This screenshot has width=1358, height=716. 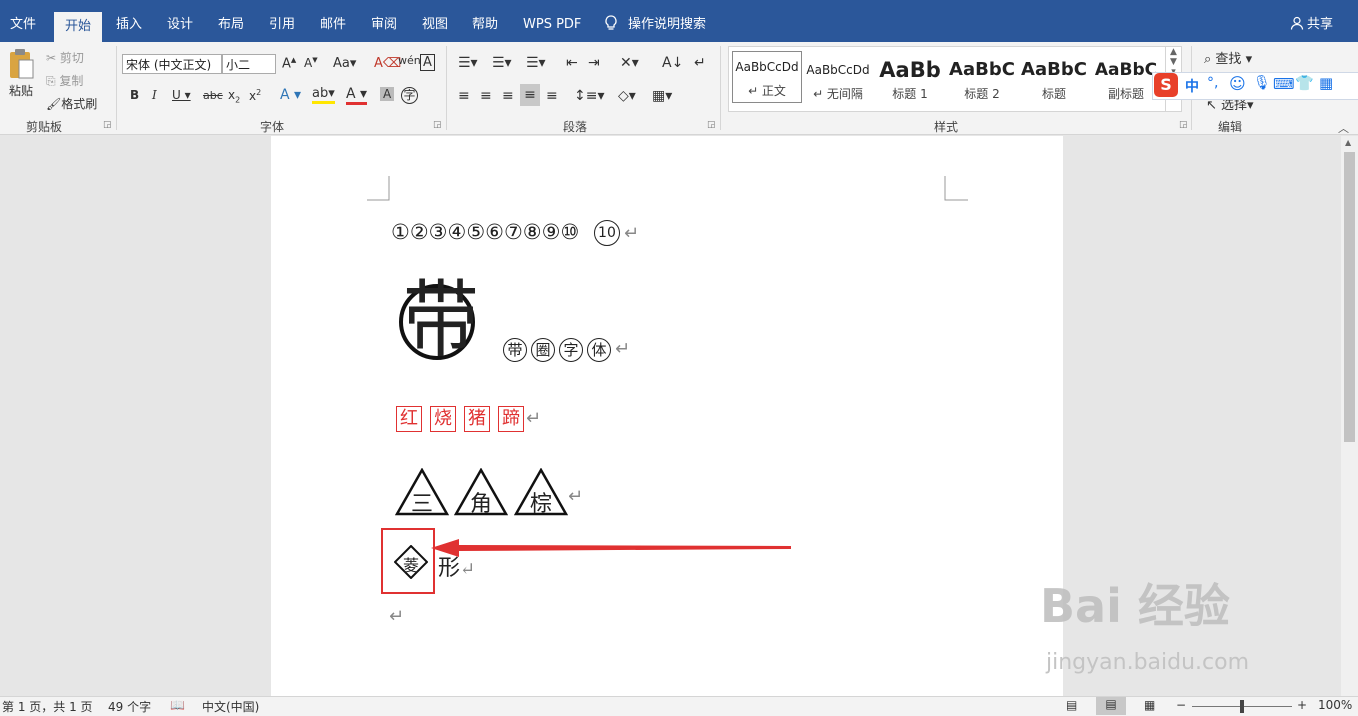 What do you see at coordinates (333, 25) in the screenshot?
I see `tab-mailings: 邮件` at bounding box center [333, 25].